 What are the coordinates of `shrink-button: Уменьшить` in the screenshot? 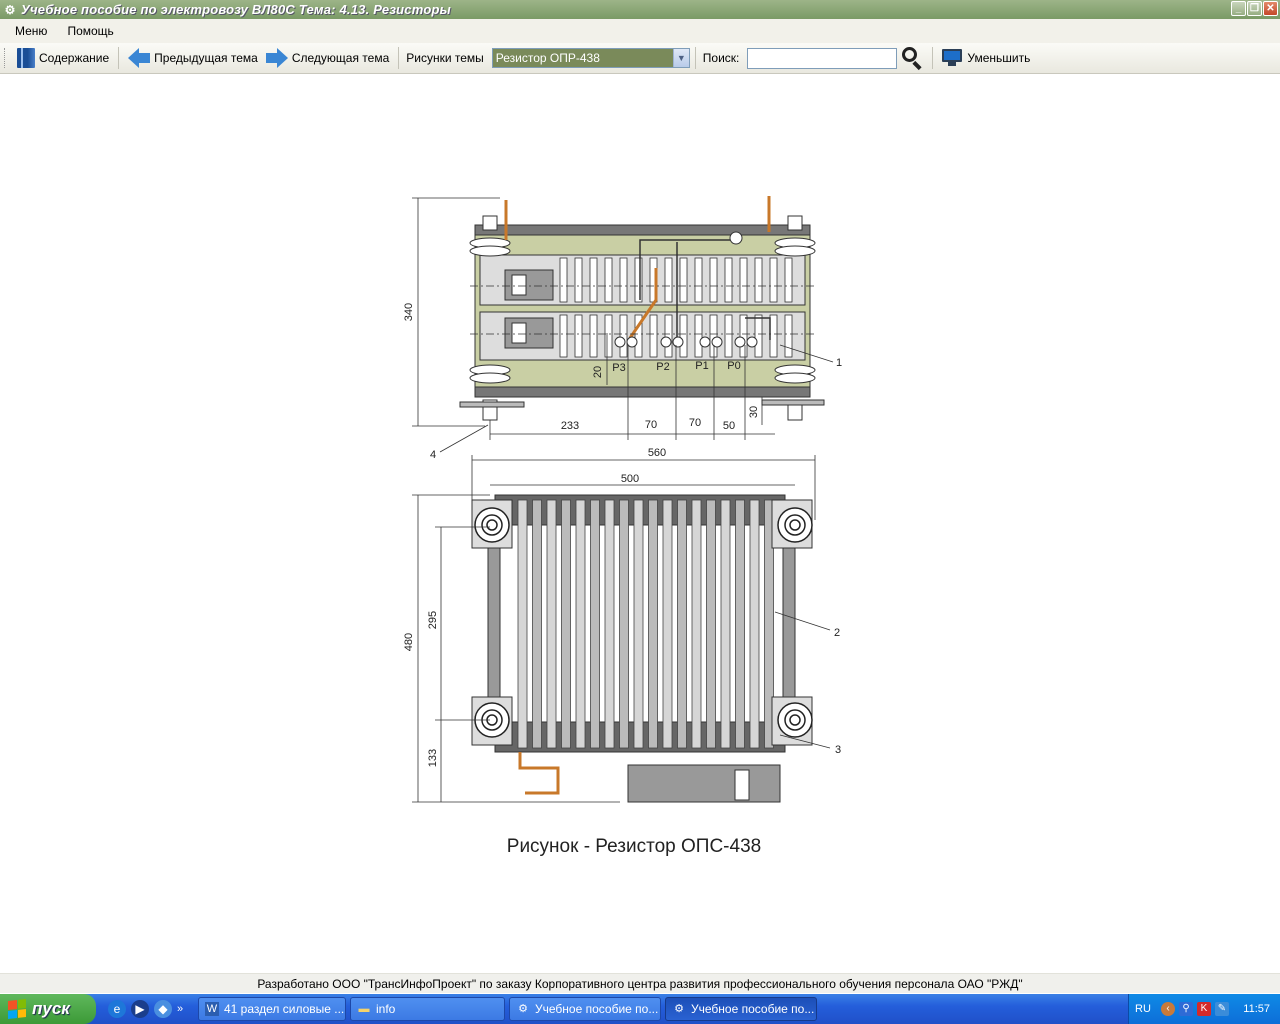 It's located at (986, 58).